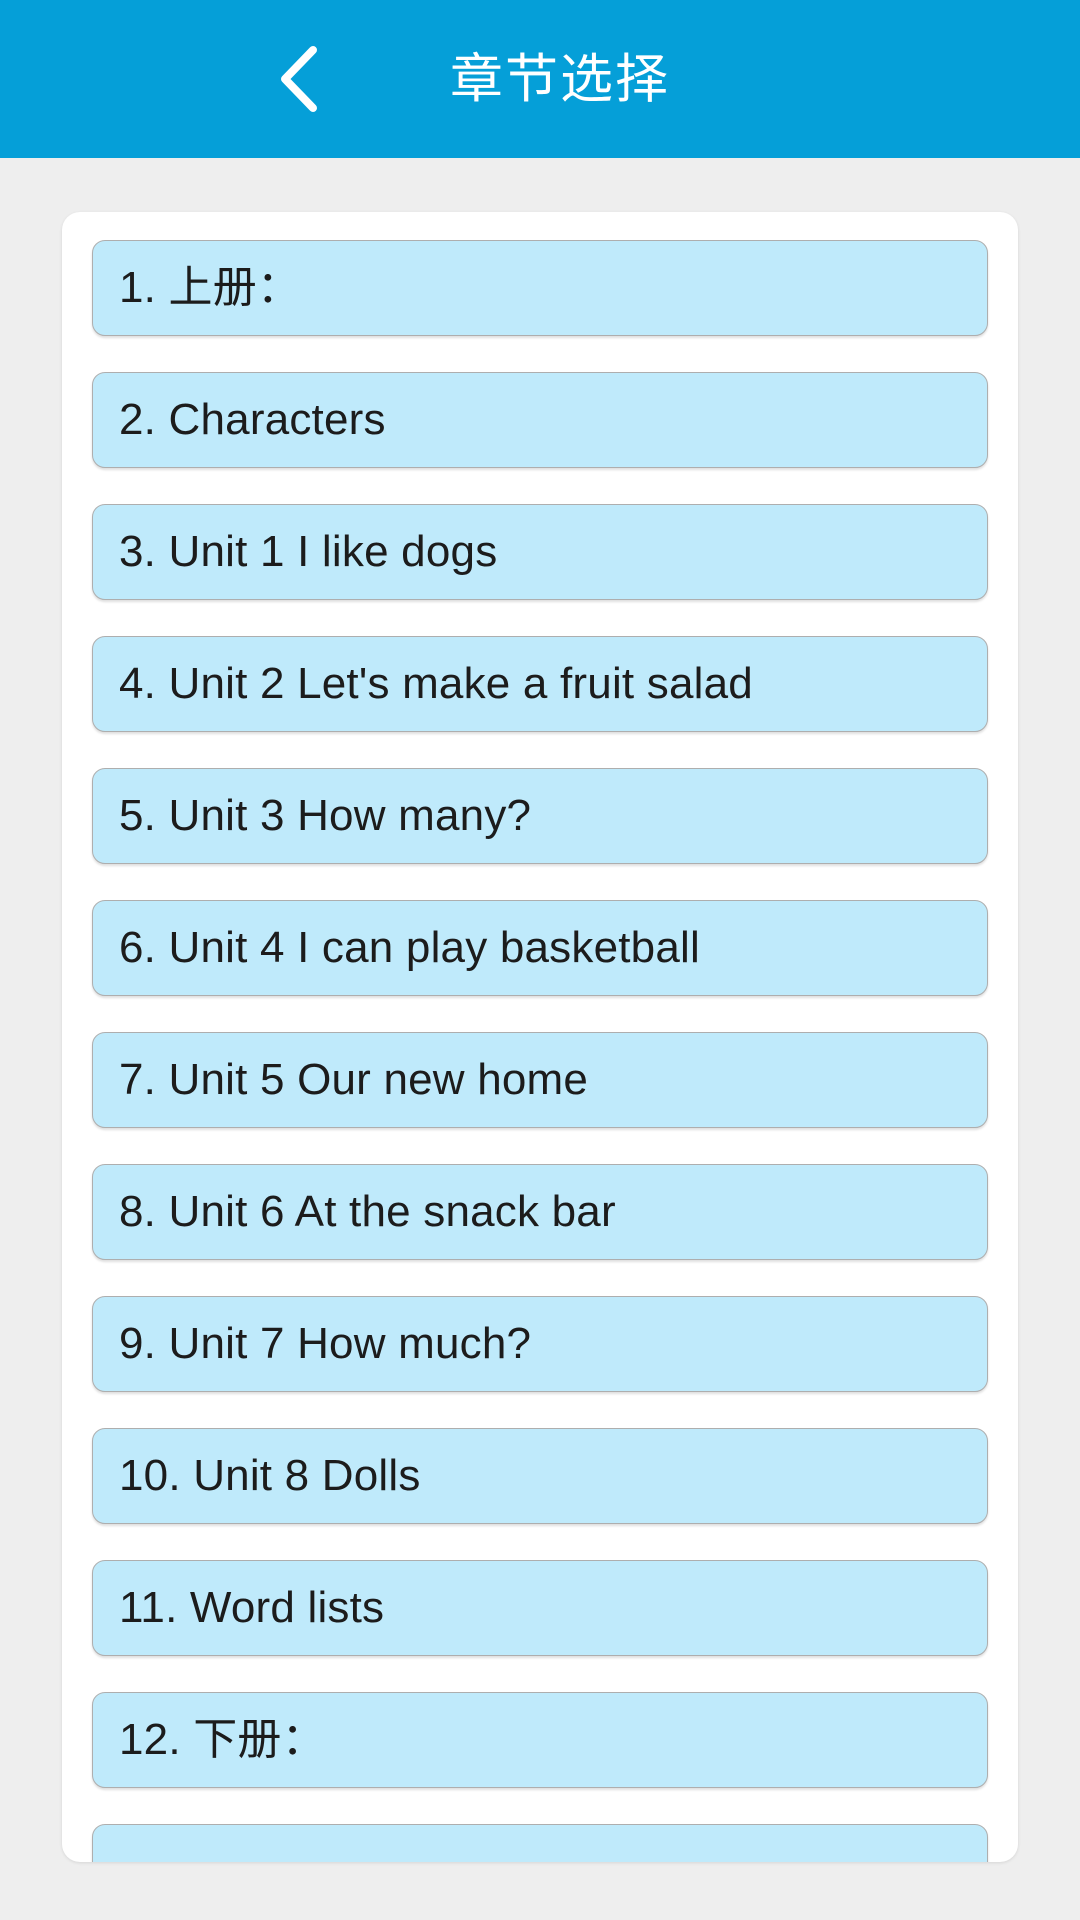  I want to click on list-item-label: 11. Word lists, so click(252, 1607).